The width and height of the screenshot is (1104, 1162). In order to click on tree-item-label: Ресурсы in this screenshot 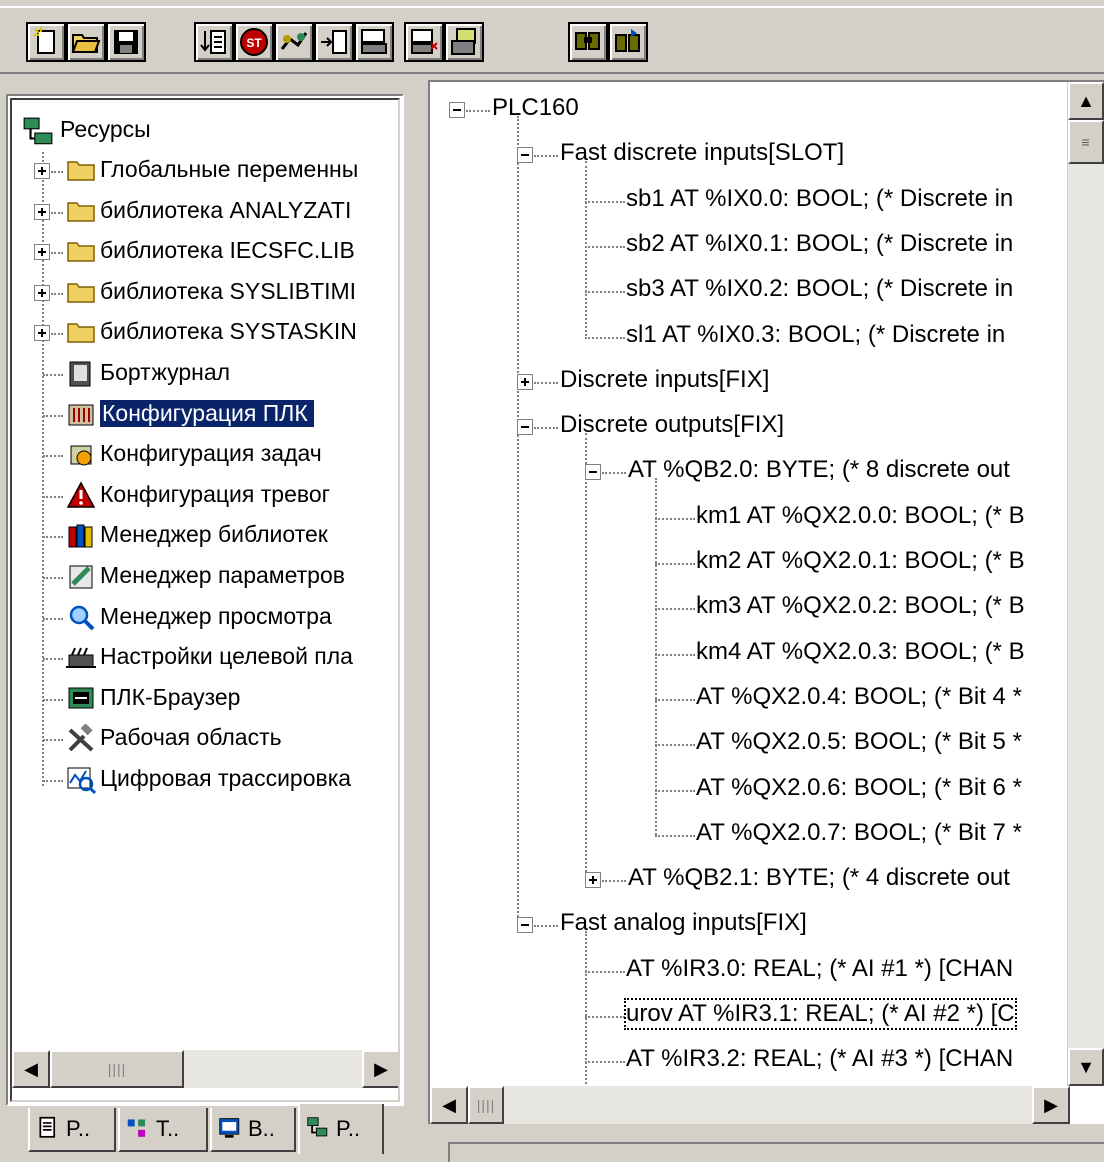, I will do `click(105, 129)`.